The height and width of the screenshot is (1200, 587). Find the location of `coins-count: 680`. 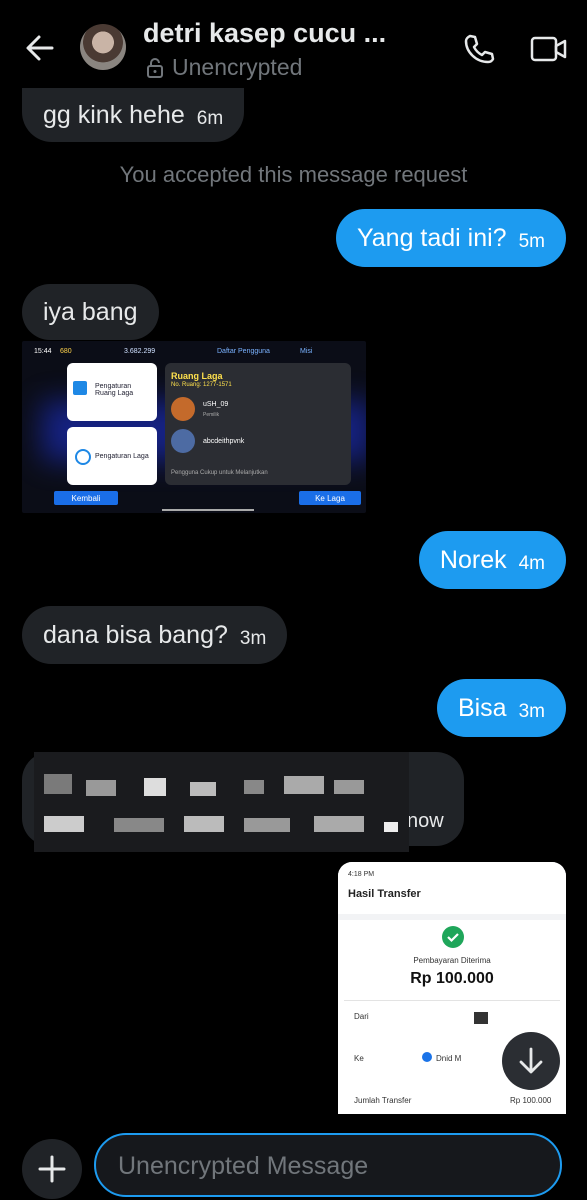

coins-count: 680 is located at coordinates (66, 351).